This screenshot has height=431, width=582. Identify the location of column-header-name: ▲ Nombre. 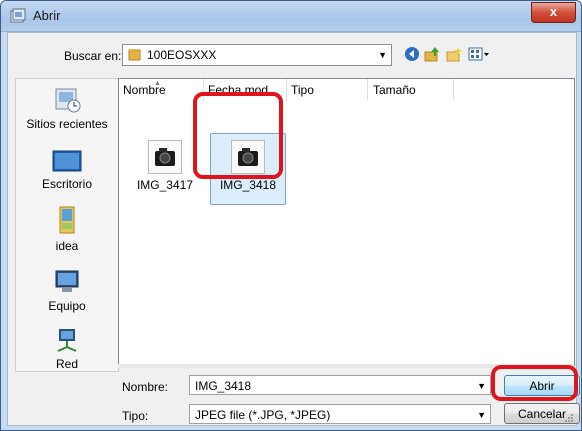
(161, 90).